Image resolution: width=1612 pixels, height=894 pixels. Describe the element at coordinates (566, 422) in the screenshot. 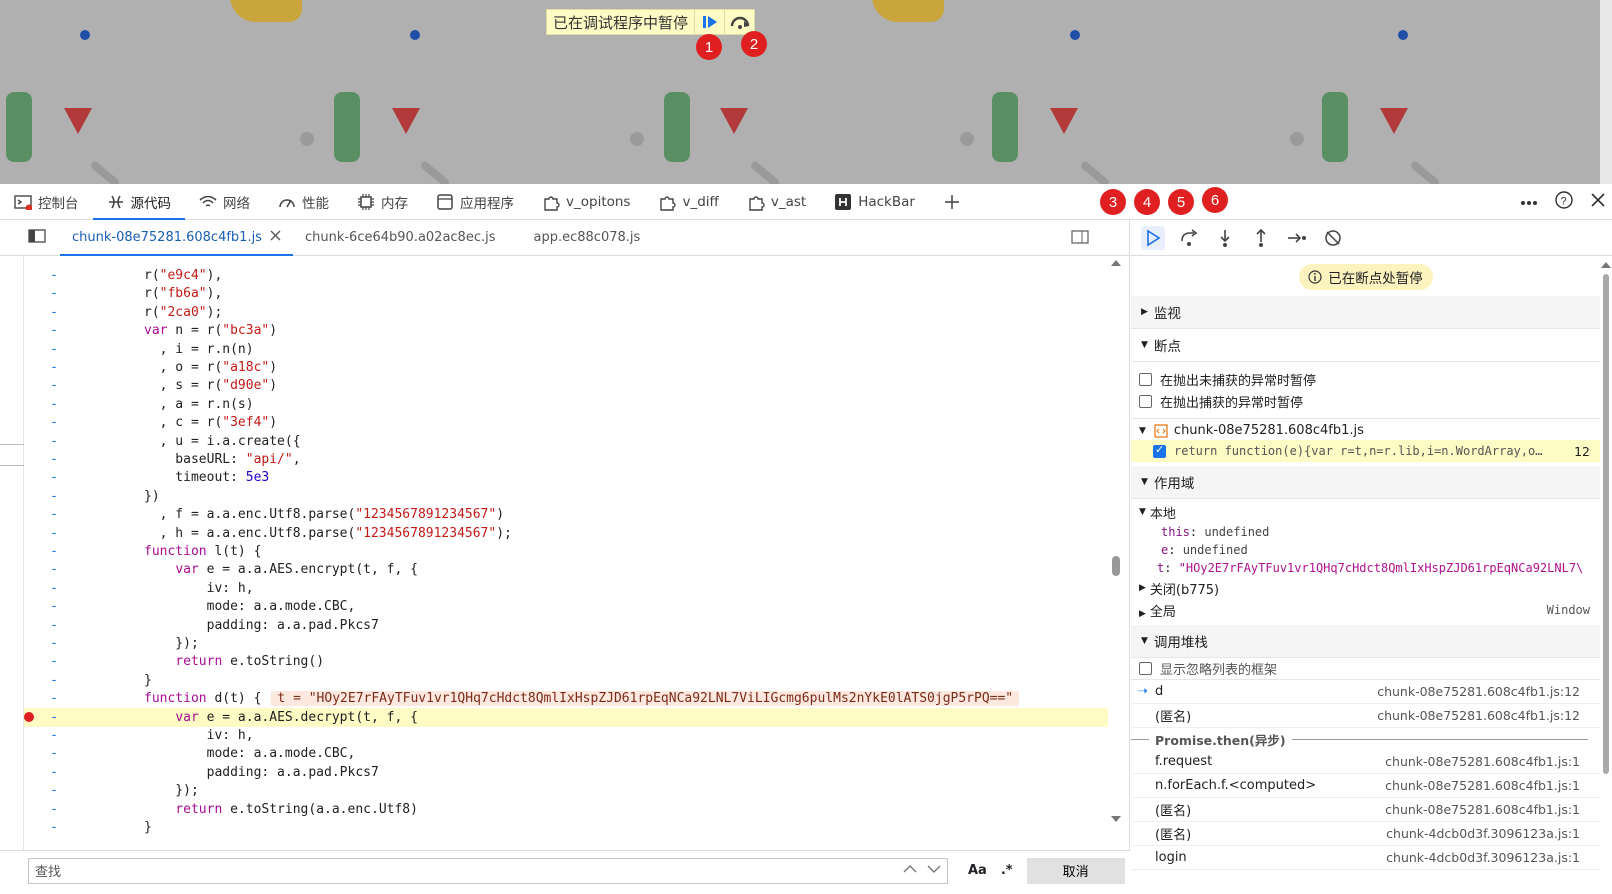

I see `code-line: - , c = r("3ef4")` at that location.